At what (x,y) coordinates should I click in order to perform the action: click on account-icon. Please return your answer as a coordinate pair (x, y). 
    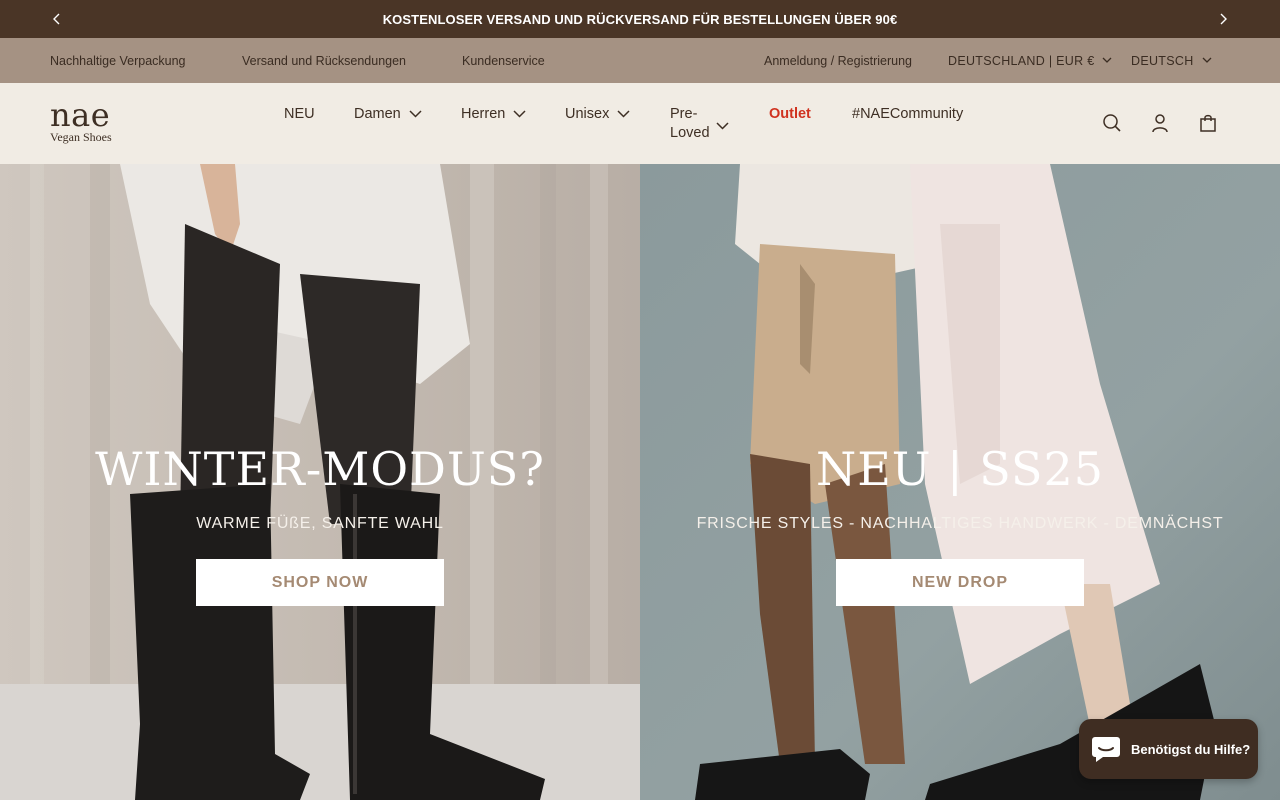
    Looking at the image, I should click on (1160, 123).